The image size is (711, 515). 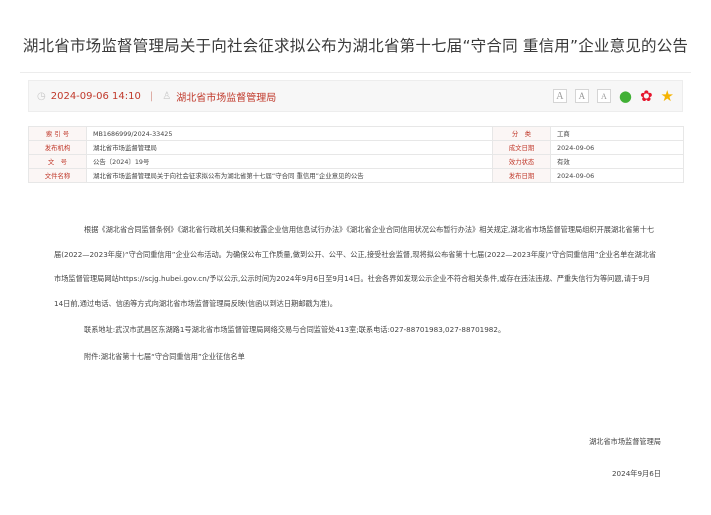 I want to click on info-label: 发布日期, so click(x=521, y=175).